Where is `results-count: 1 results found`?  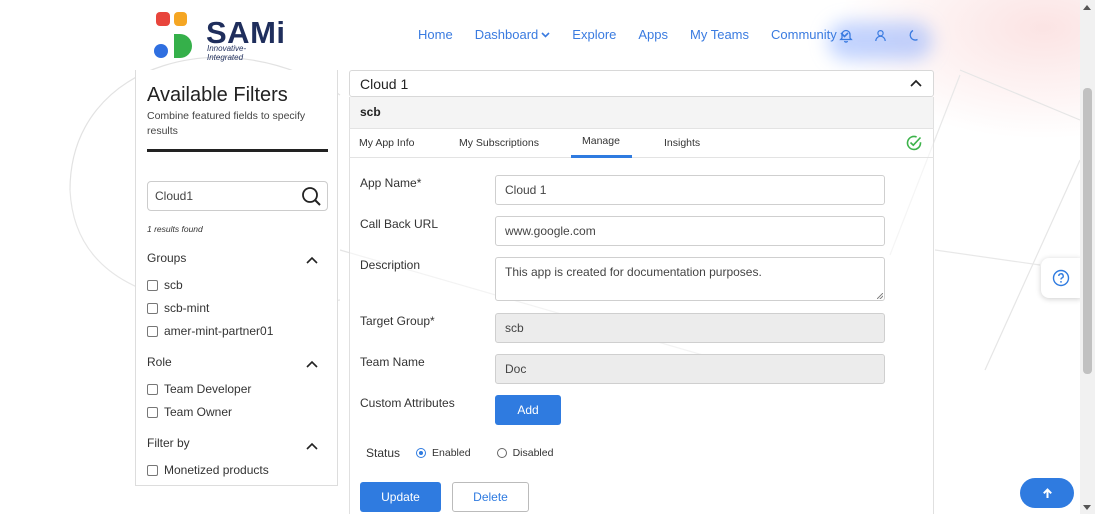 results-count: 1 results found is located at coordinates (175, 229).